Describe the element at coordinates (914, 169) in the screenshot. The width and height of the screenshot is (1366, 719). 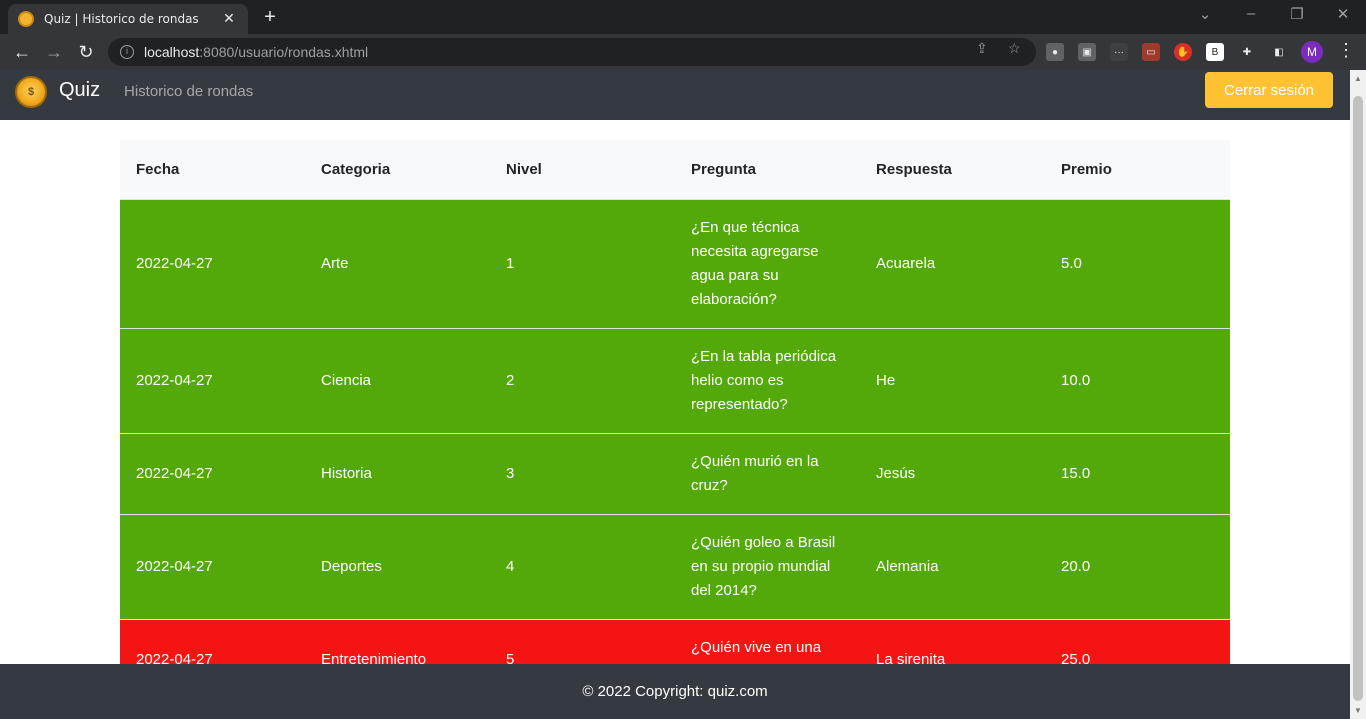
I see `header-respuesta: Respuesta` at that location.